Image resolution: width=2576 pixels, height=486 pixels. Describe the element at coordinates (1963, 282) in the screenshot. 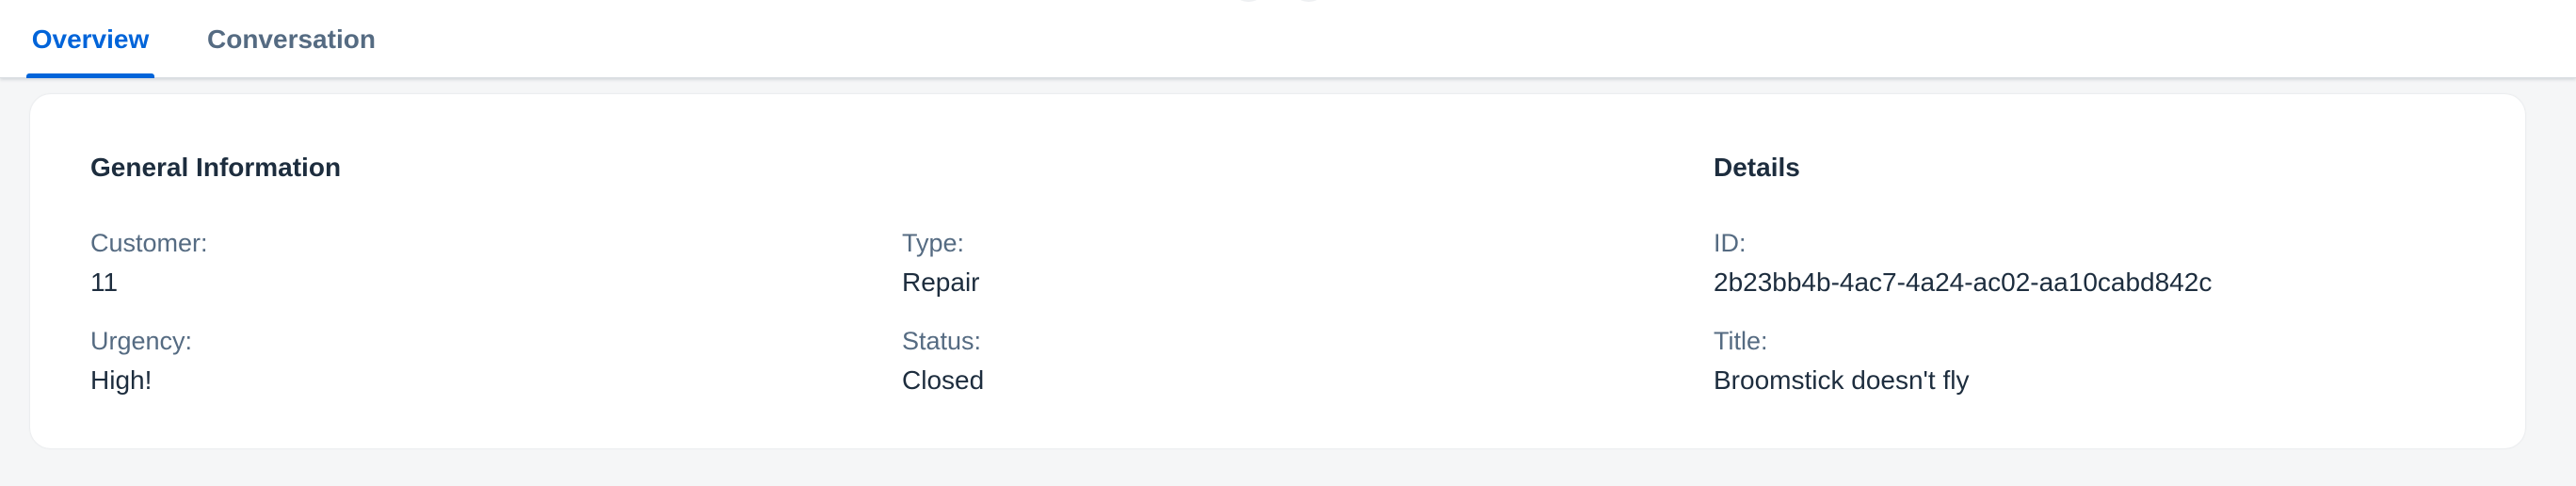

I see `id-value: 2b23bb4b-4ac7-4a24-ac02-aa10cabd842c` at that location.